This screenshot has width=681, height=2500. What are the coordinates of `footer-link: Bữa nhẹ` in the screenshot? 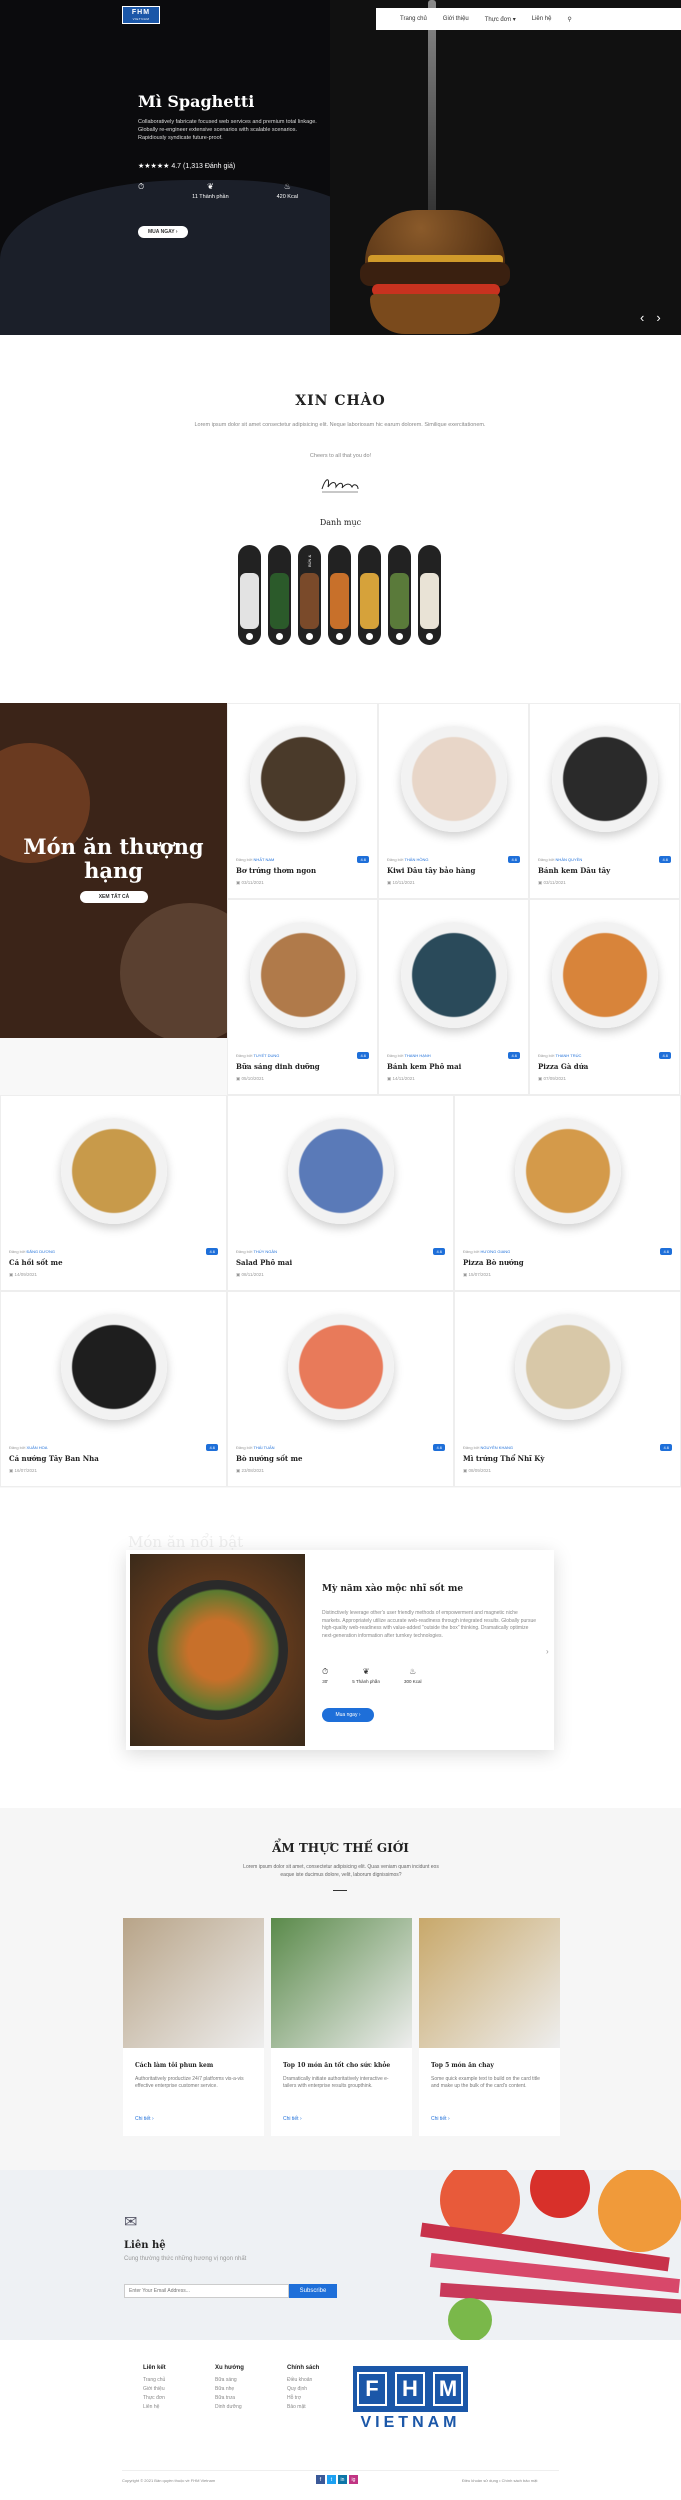 It's located at (229, 2389).